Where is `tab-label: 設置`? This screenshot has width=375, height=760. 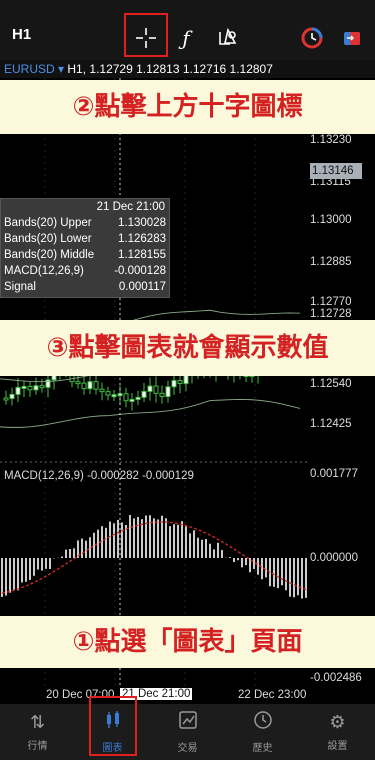 tab-label: 設置 is located at coordinates (337, 746).